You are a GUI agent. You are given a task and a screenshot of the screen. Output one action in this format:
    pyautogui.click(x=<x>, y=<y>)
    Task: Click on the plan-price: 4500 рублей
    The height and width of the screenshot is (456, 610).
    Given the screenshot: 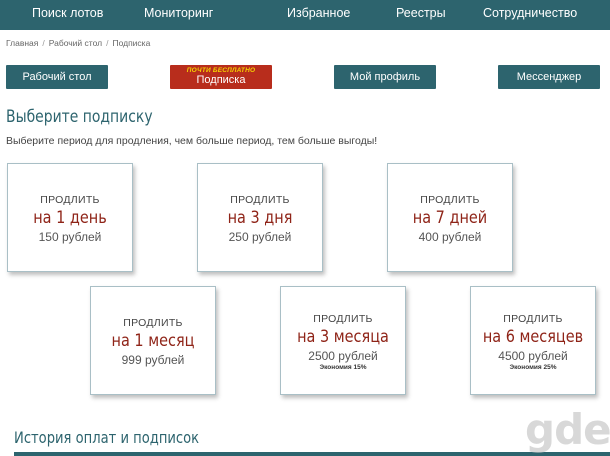 What is the action you would take?
    pyautogui.click(x=533, y=356)
    